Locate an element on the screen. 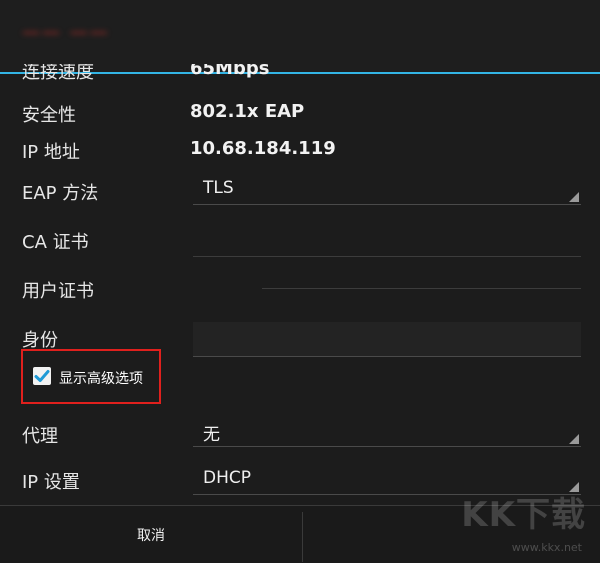  proxy-label: 代理 is located at coordinates (40, 436).